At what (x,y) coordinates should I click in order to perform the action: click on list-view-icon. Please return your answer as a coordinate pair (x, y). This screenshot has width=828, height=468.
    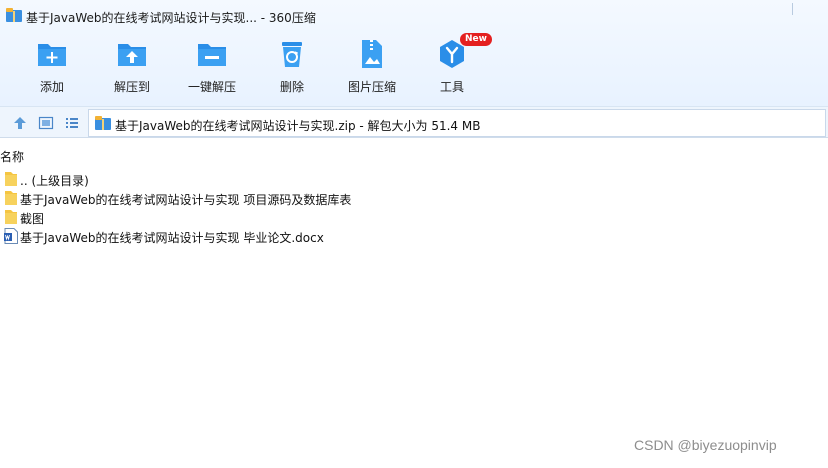
    Looking at the image, I should click on (72, 123).